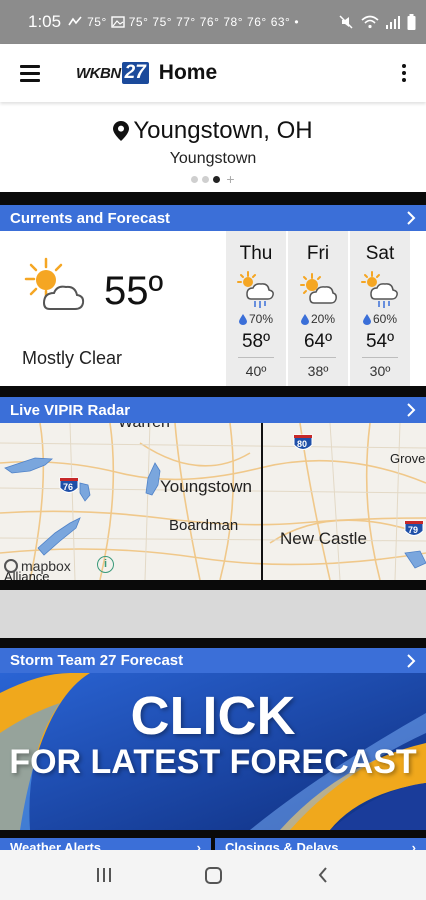  What do you see at coordinates (97, 660) in the screenshot?
I see `storm-team-title: Storm Team 27 Forecast` at bounding box center [97, 660].